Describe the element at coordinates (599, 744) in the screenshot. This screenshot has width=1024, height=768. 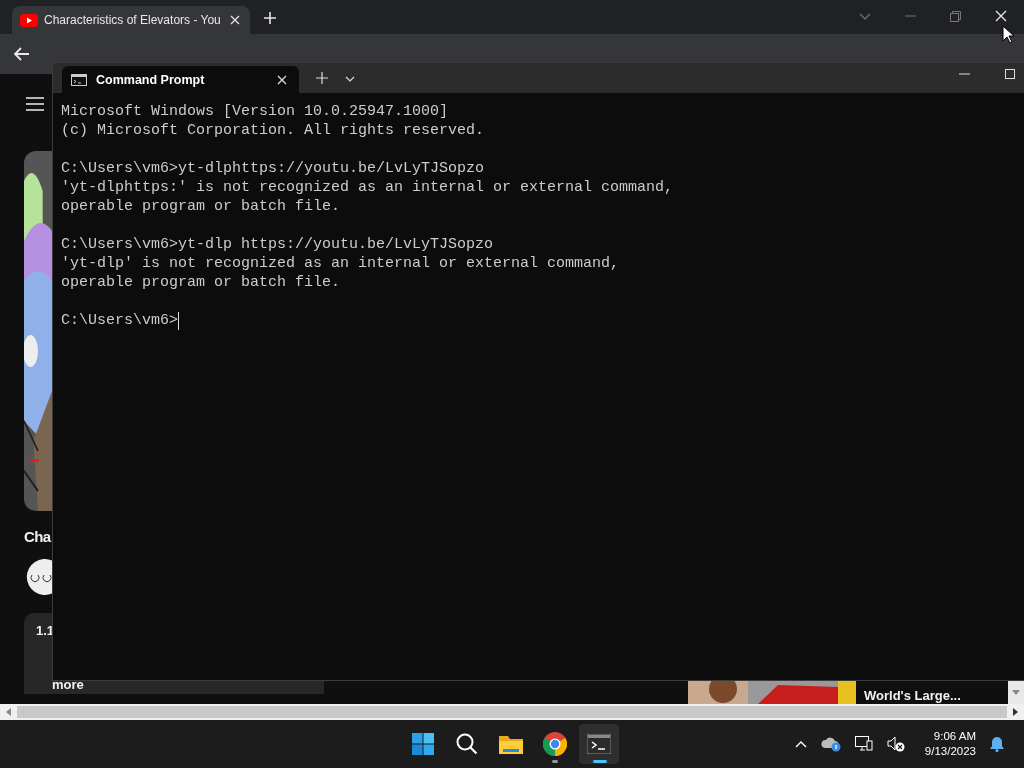
I see `terminal-icon` at that location.